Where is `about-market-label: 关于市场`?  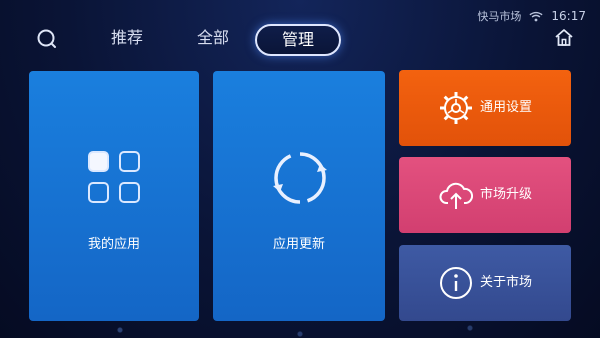
about-market-label: 关于市场 is located at coordinates (506, 282).